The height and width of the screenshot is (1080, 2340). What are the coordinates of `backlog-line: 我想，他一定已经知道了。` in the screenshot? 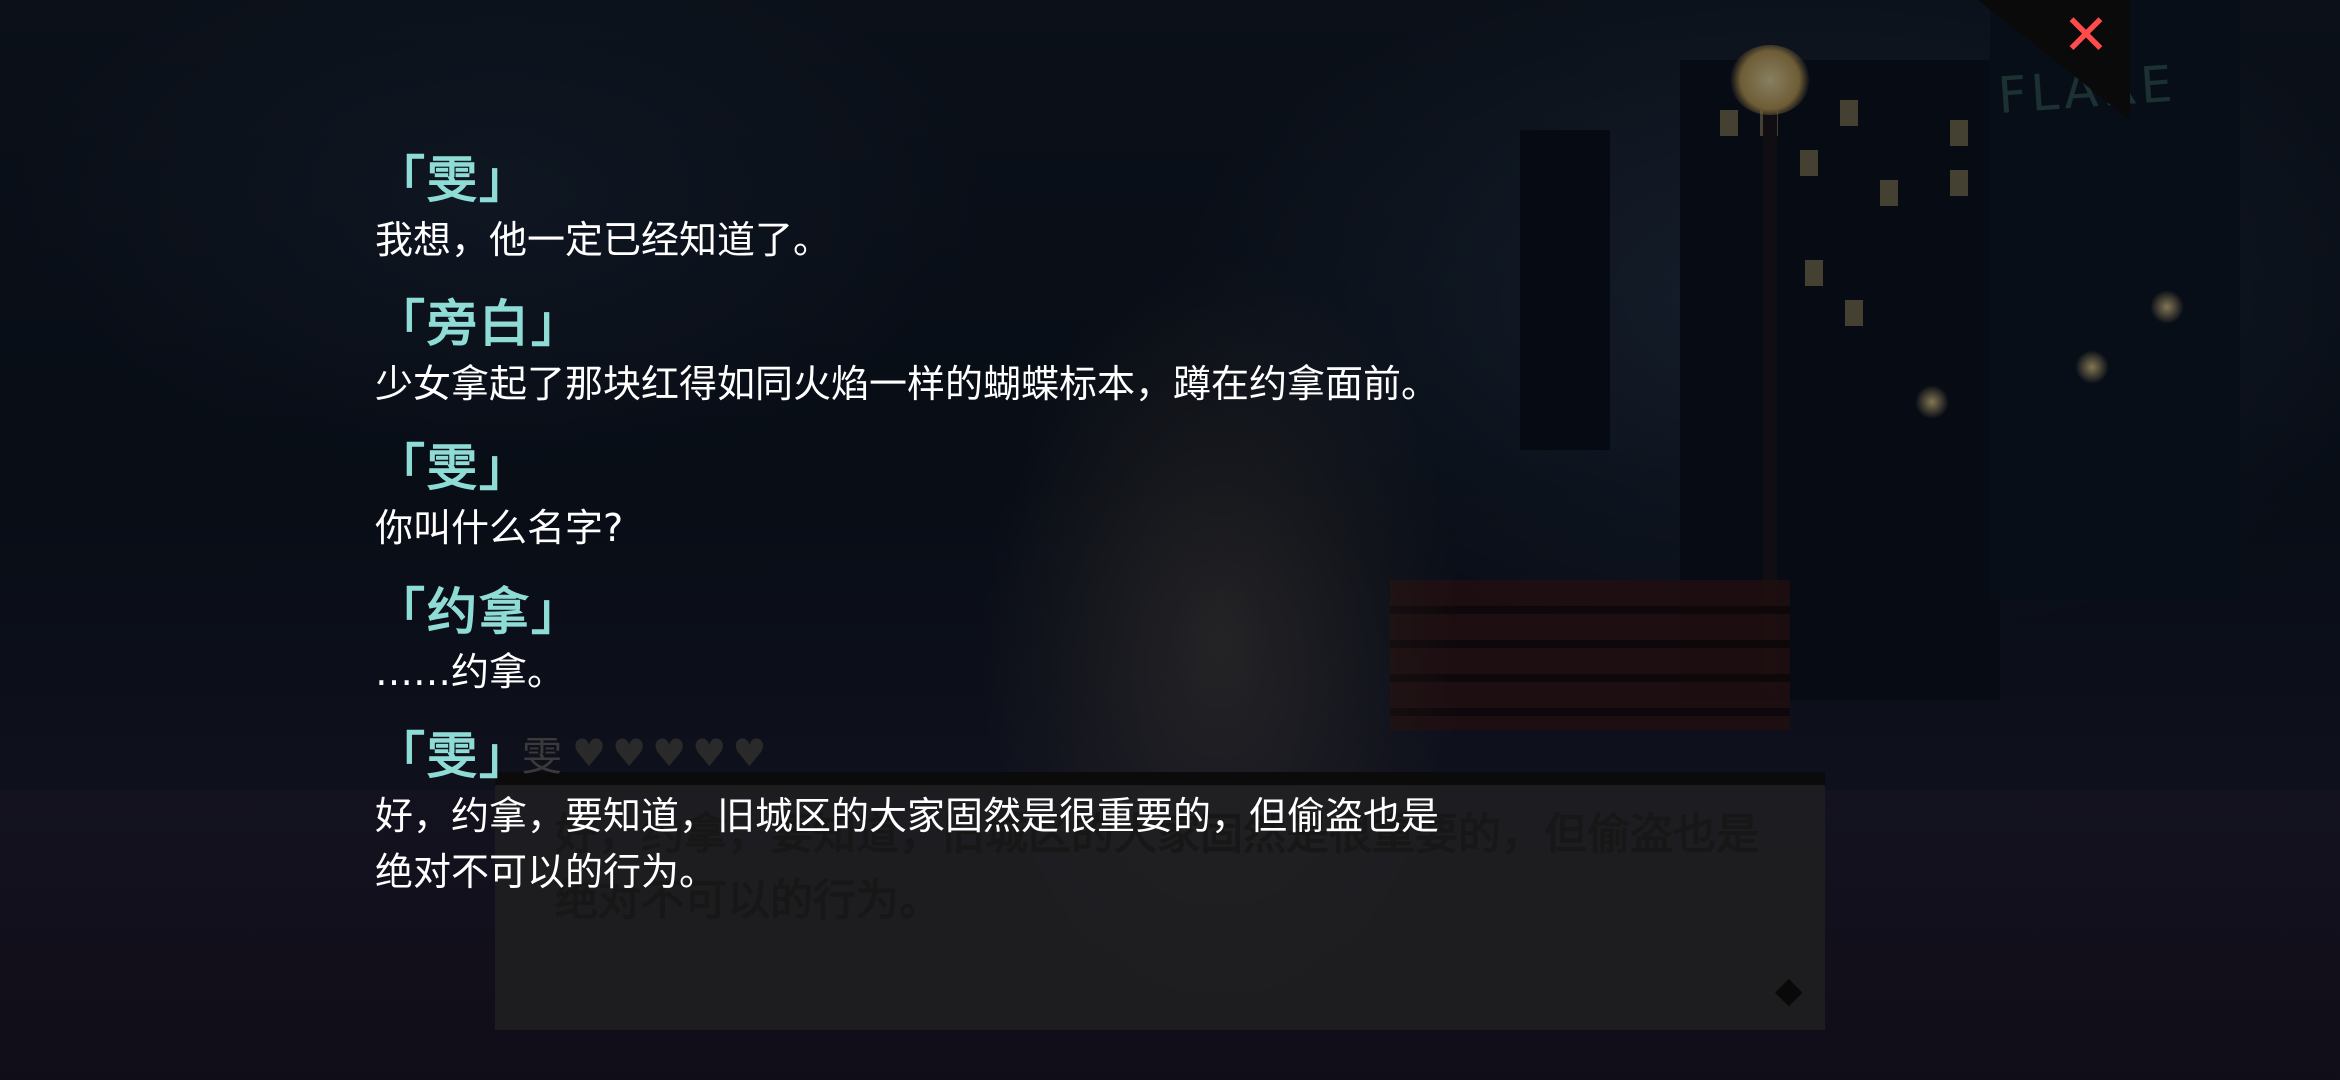 It's located at (603, 240).